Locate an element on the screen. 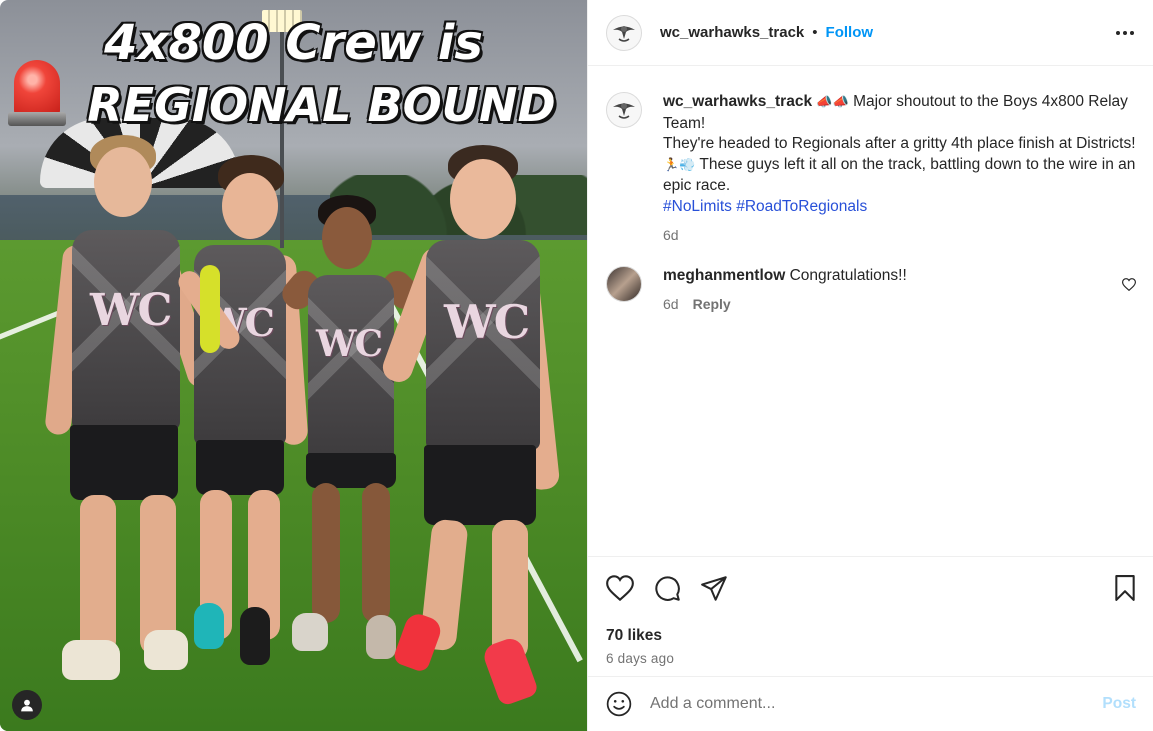  commenter-avatar is located at coordinates (624, 283).